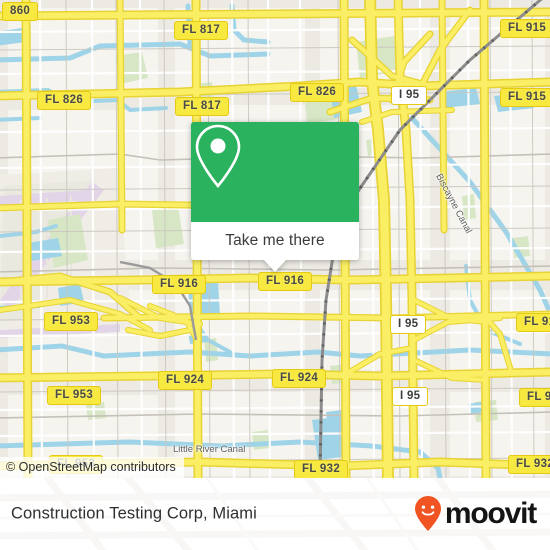 This screenshot has height=550, width=550. I want to click on popup-action-bar: Take me there, so click(275, 241).